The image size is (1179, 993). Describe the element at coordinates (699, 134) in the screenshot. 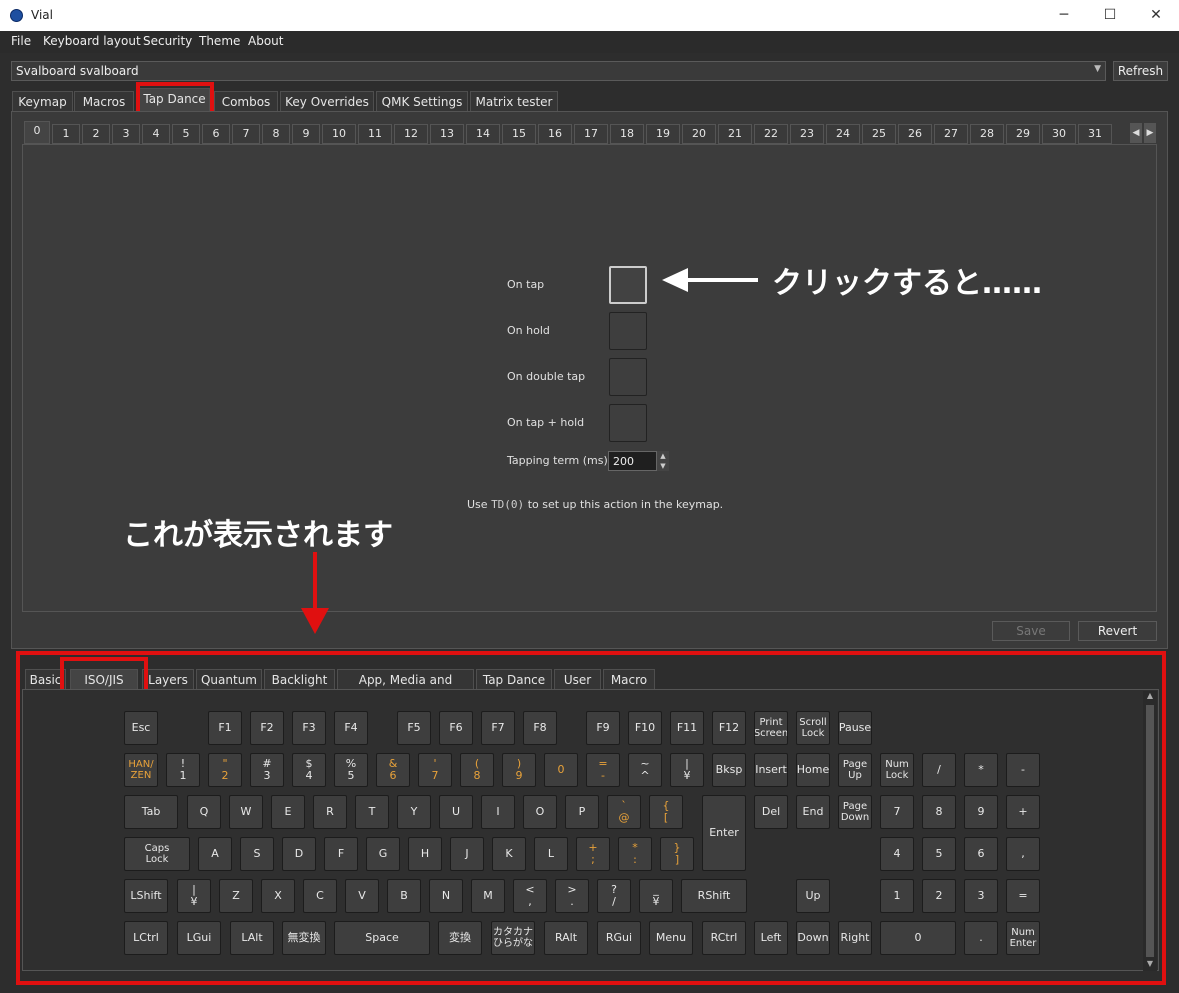

I see `td-tab-20: 20` at that location.